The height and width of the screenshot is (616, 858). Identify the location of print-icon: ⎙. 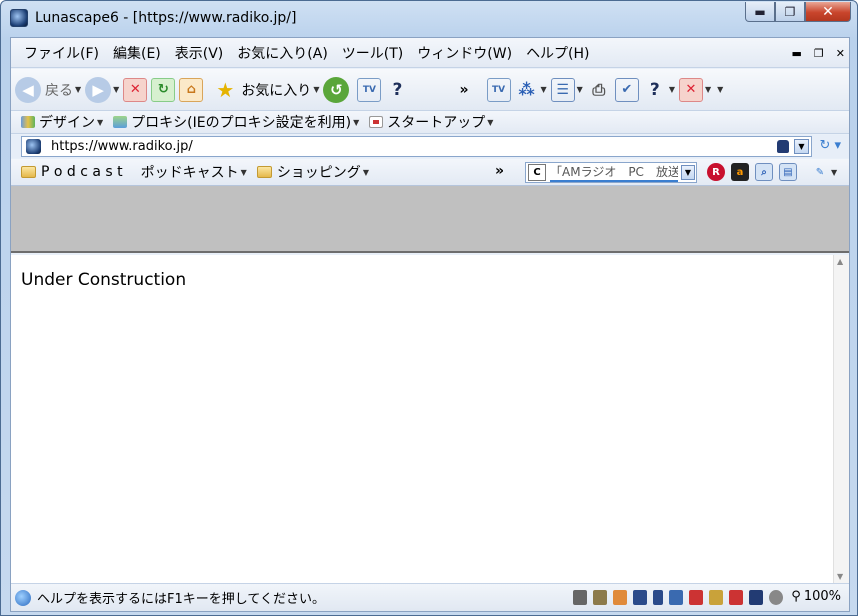
(599, 90).